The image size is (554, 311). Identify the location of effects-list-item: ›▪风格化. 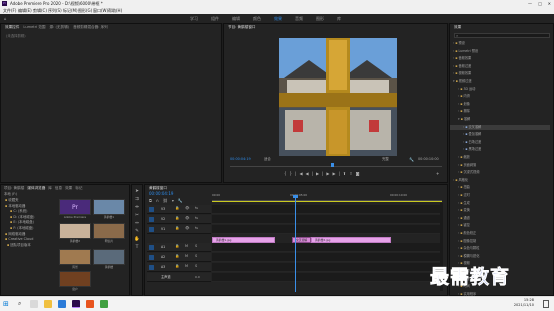
(500, 180).